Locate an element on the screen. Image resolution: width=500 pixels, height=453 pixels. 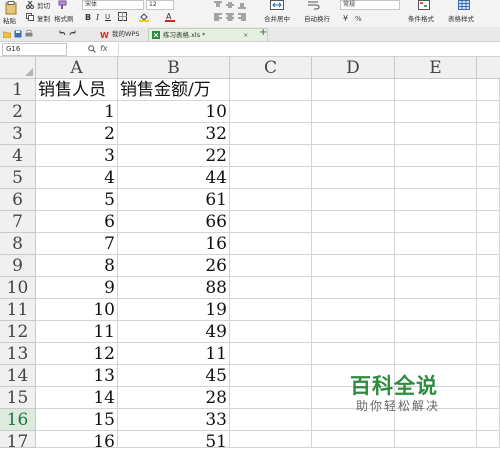
row-header: 11 is located at coordinates (18, 310).